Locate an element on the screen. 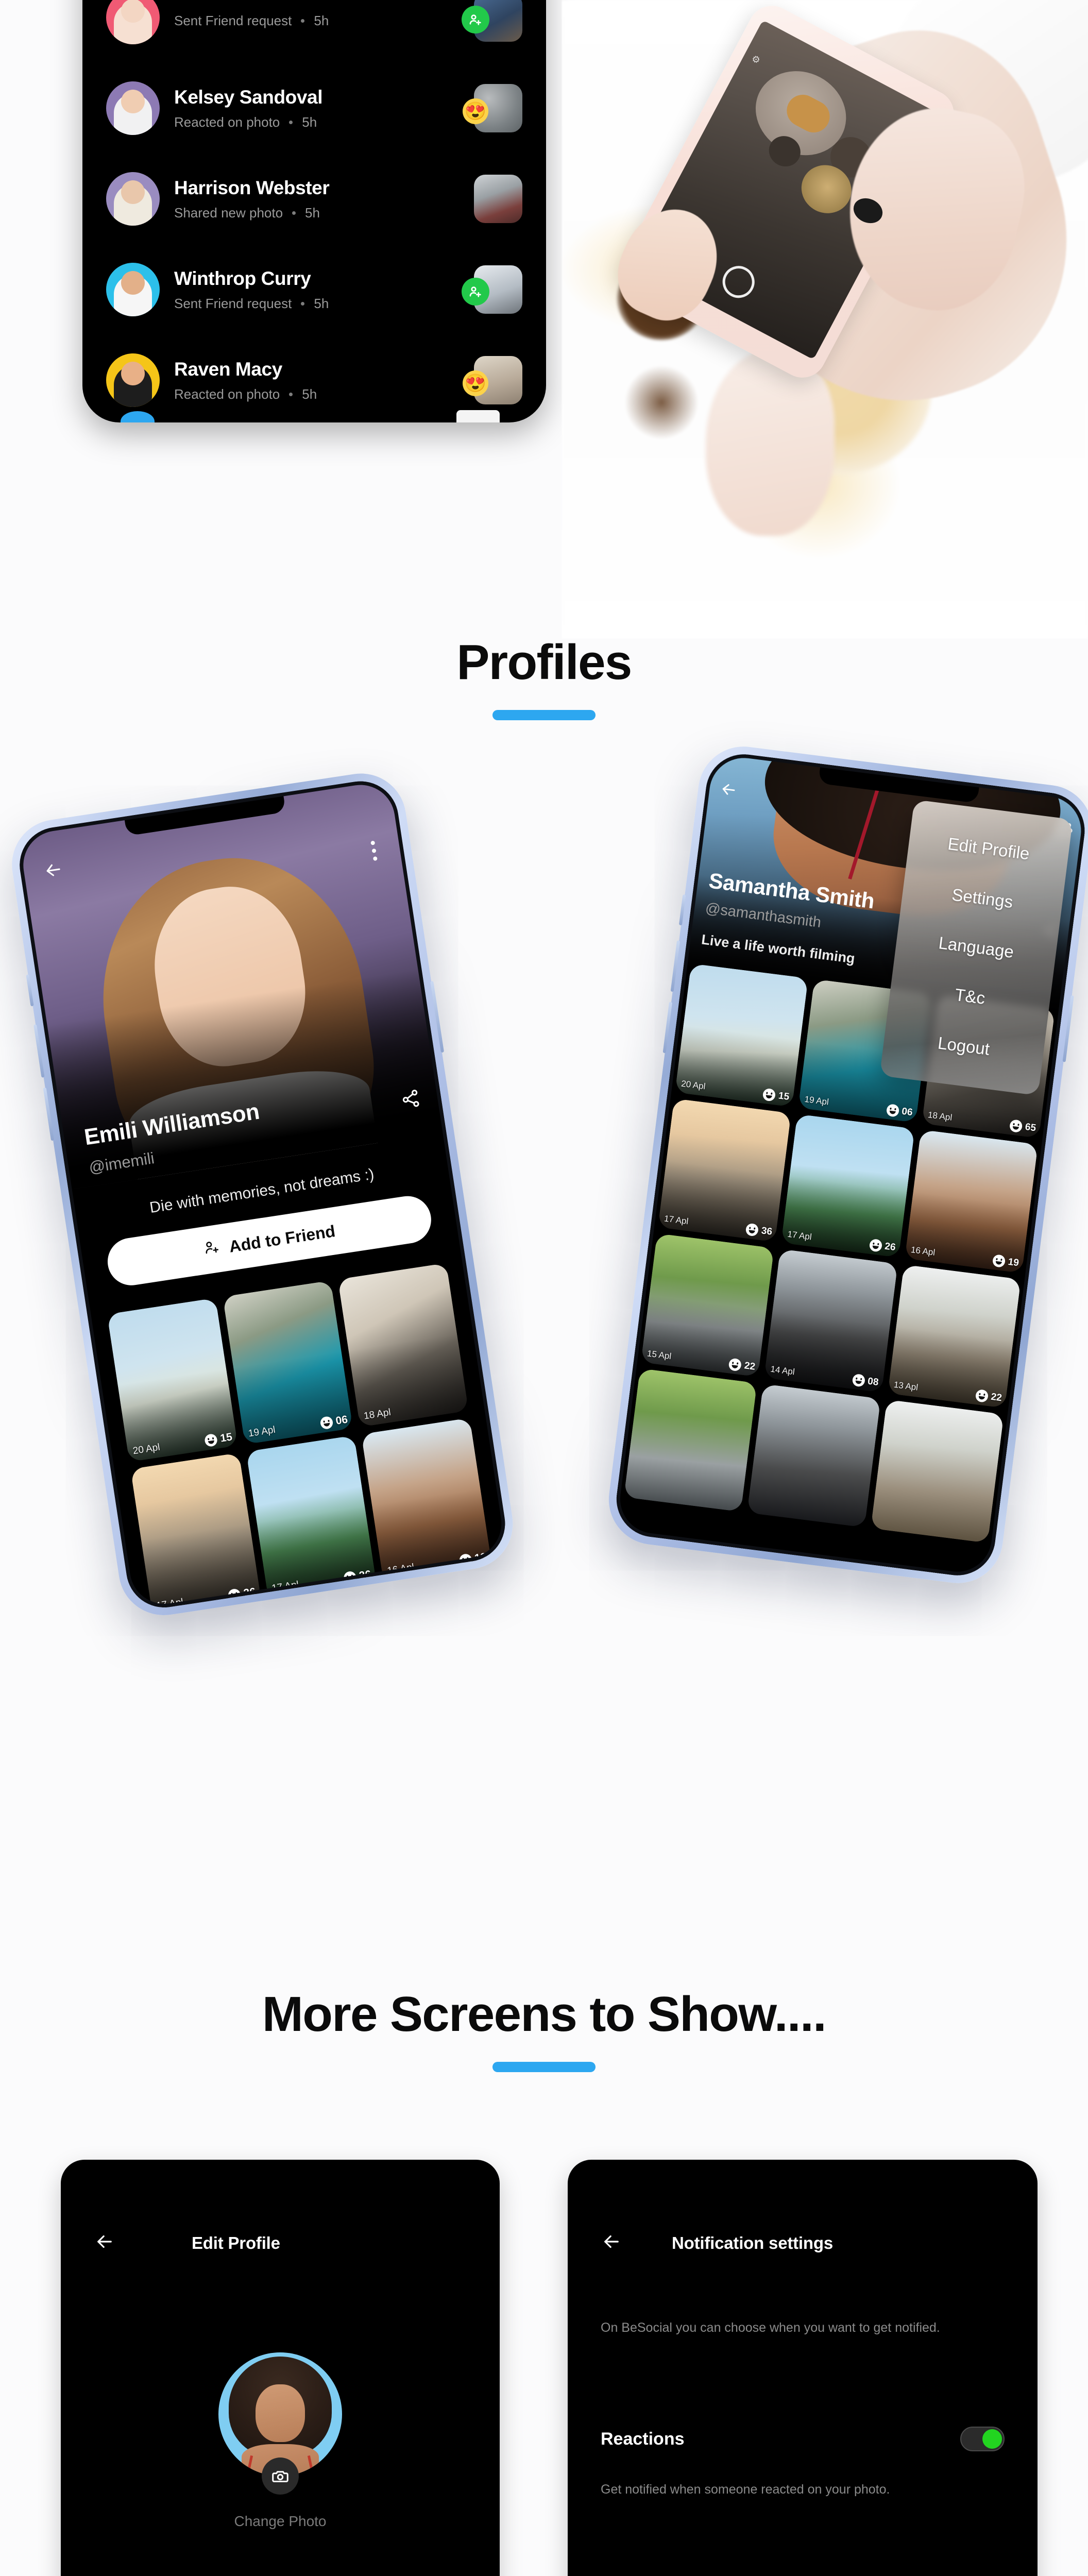 The width and height of the screenshot is (1088, 2576). menu-item-language: Language is located at coordinates (976, 947).